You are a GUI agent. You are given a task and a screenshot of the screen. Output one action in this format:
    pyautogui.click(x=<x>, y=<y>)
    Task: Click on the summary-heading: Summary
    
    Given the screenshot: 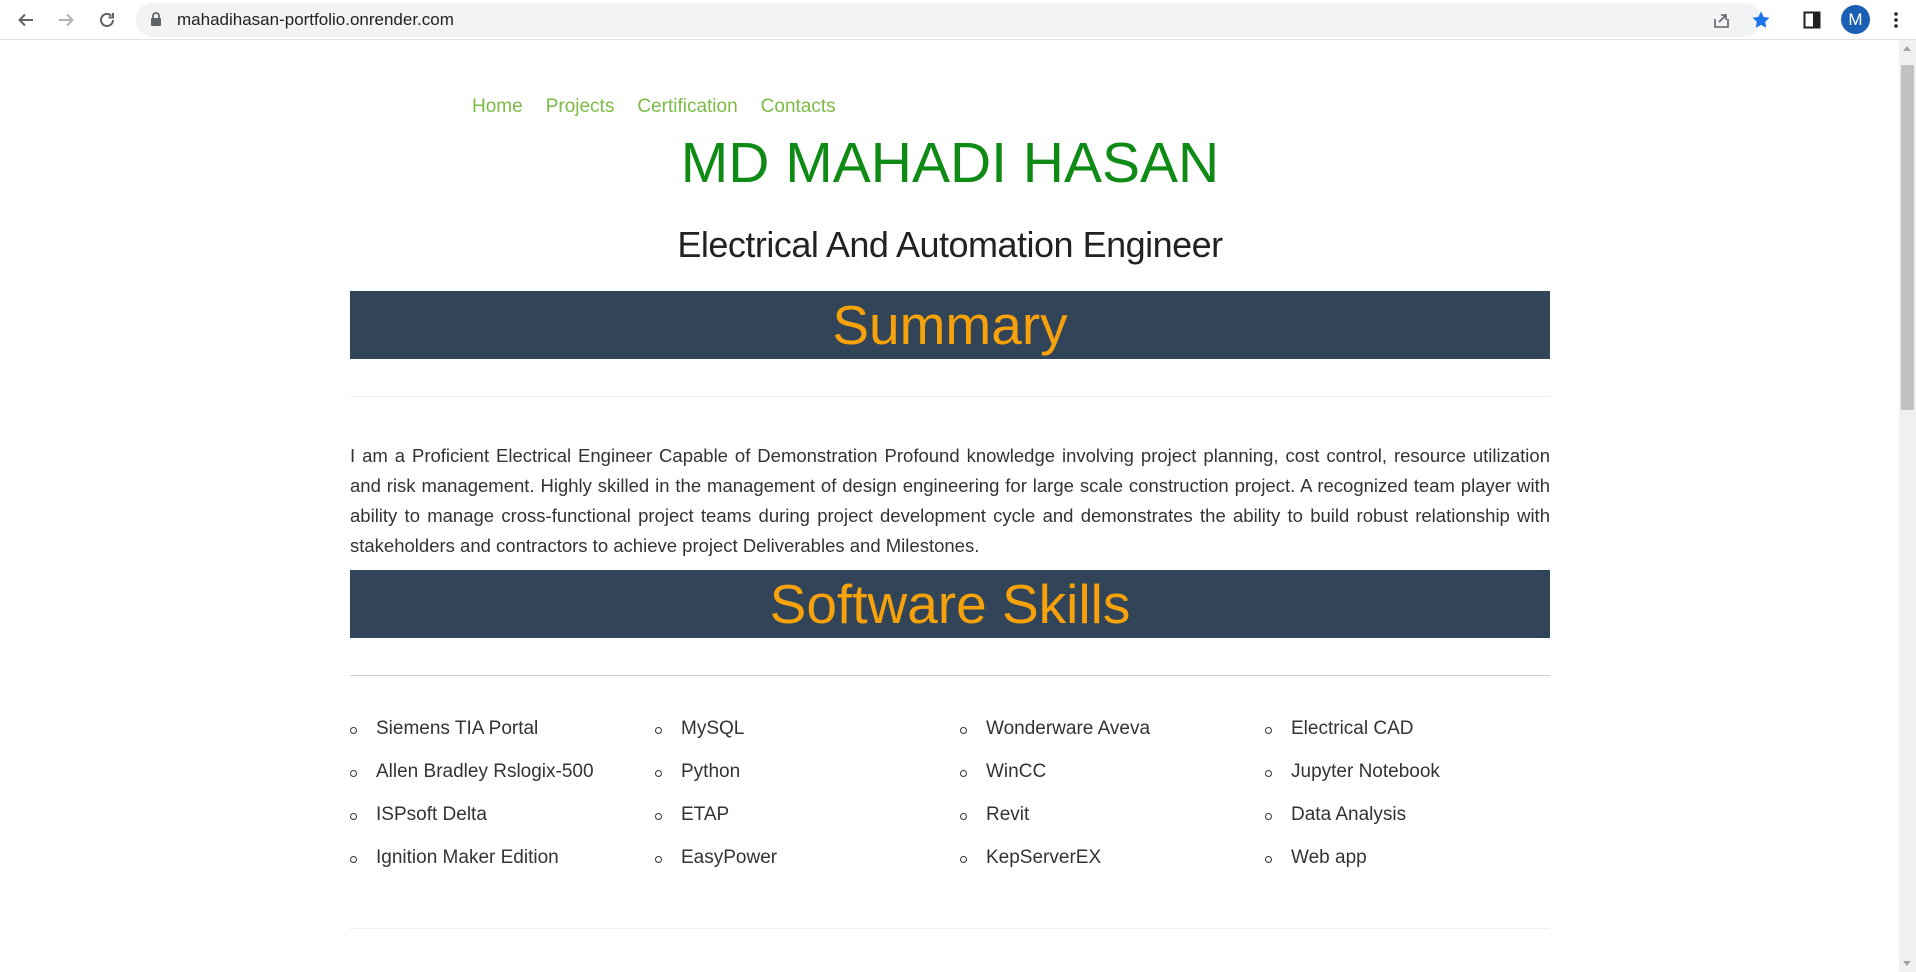 What is the action you would take?
    pyautogui.click(x=950, y=325)
    